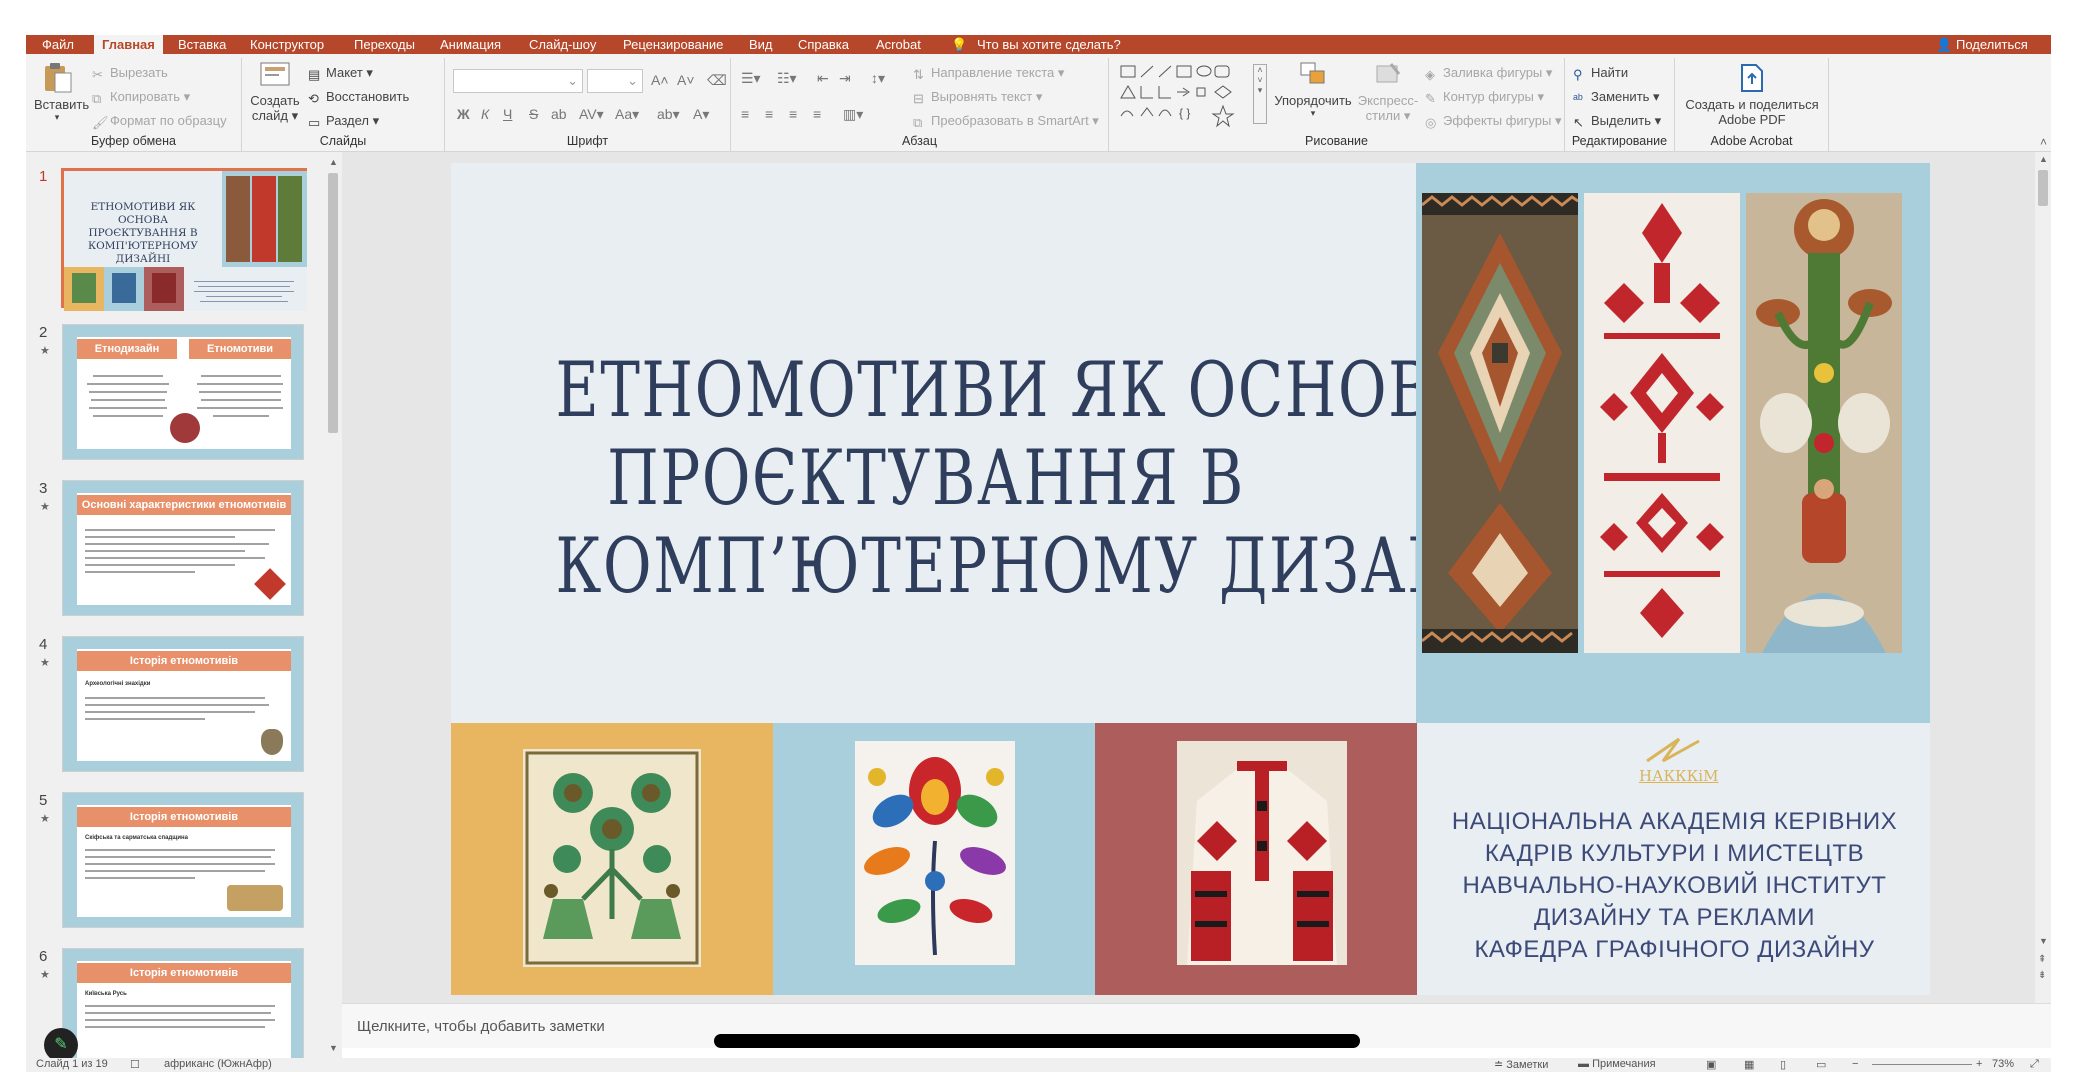  I want to click on notes-toggle-button: ≐ Заметки, so click(1521, 1064).